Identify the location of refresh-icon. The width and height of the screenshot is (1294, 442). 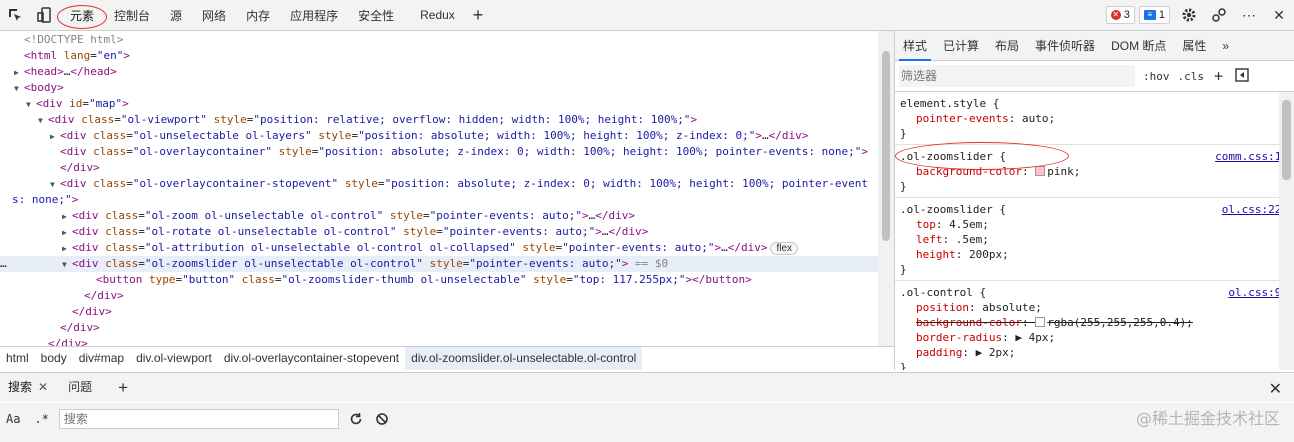
(356, 419).